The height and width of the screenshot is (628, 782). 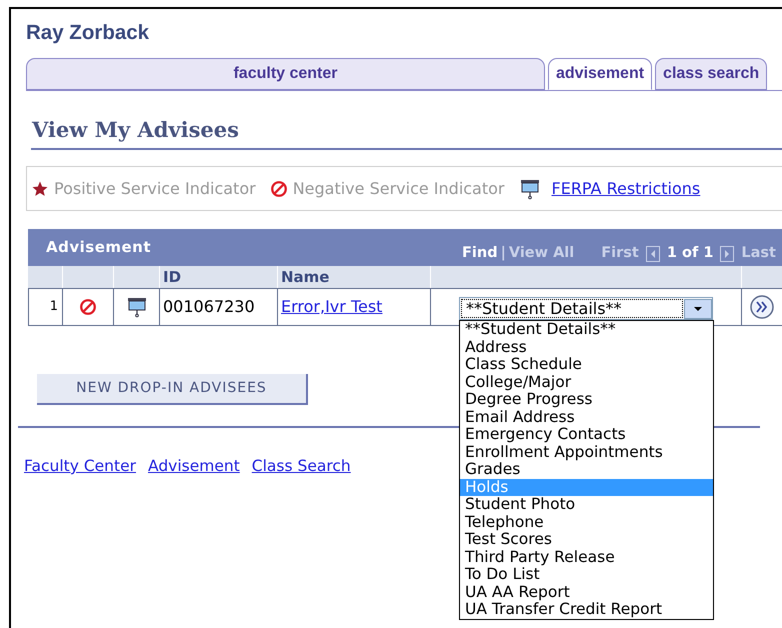 I want to click on dropdown-option: Test Scores, so click(x=586, y=539).